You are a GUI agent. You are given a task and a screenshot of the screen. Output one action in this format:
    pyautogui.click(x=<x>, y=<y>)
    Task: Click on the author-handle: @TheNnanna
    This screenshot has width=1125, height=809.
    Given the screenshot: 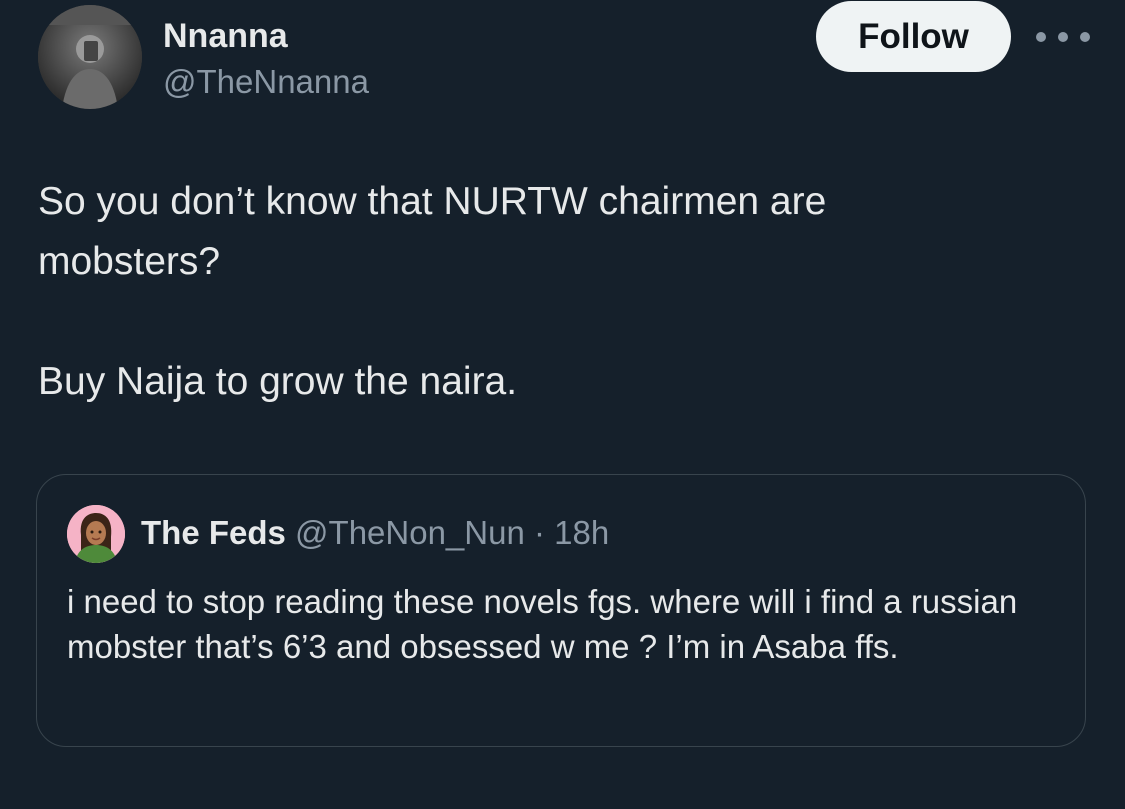 What is the action you would take?
    pyautogui.click(x=266, y=82)
    